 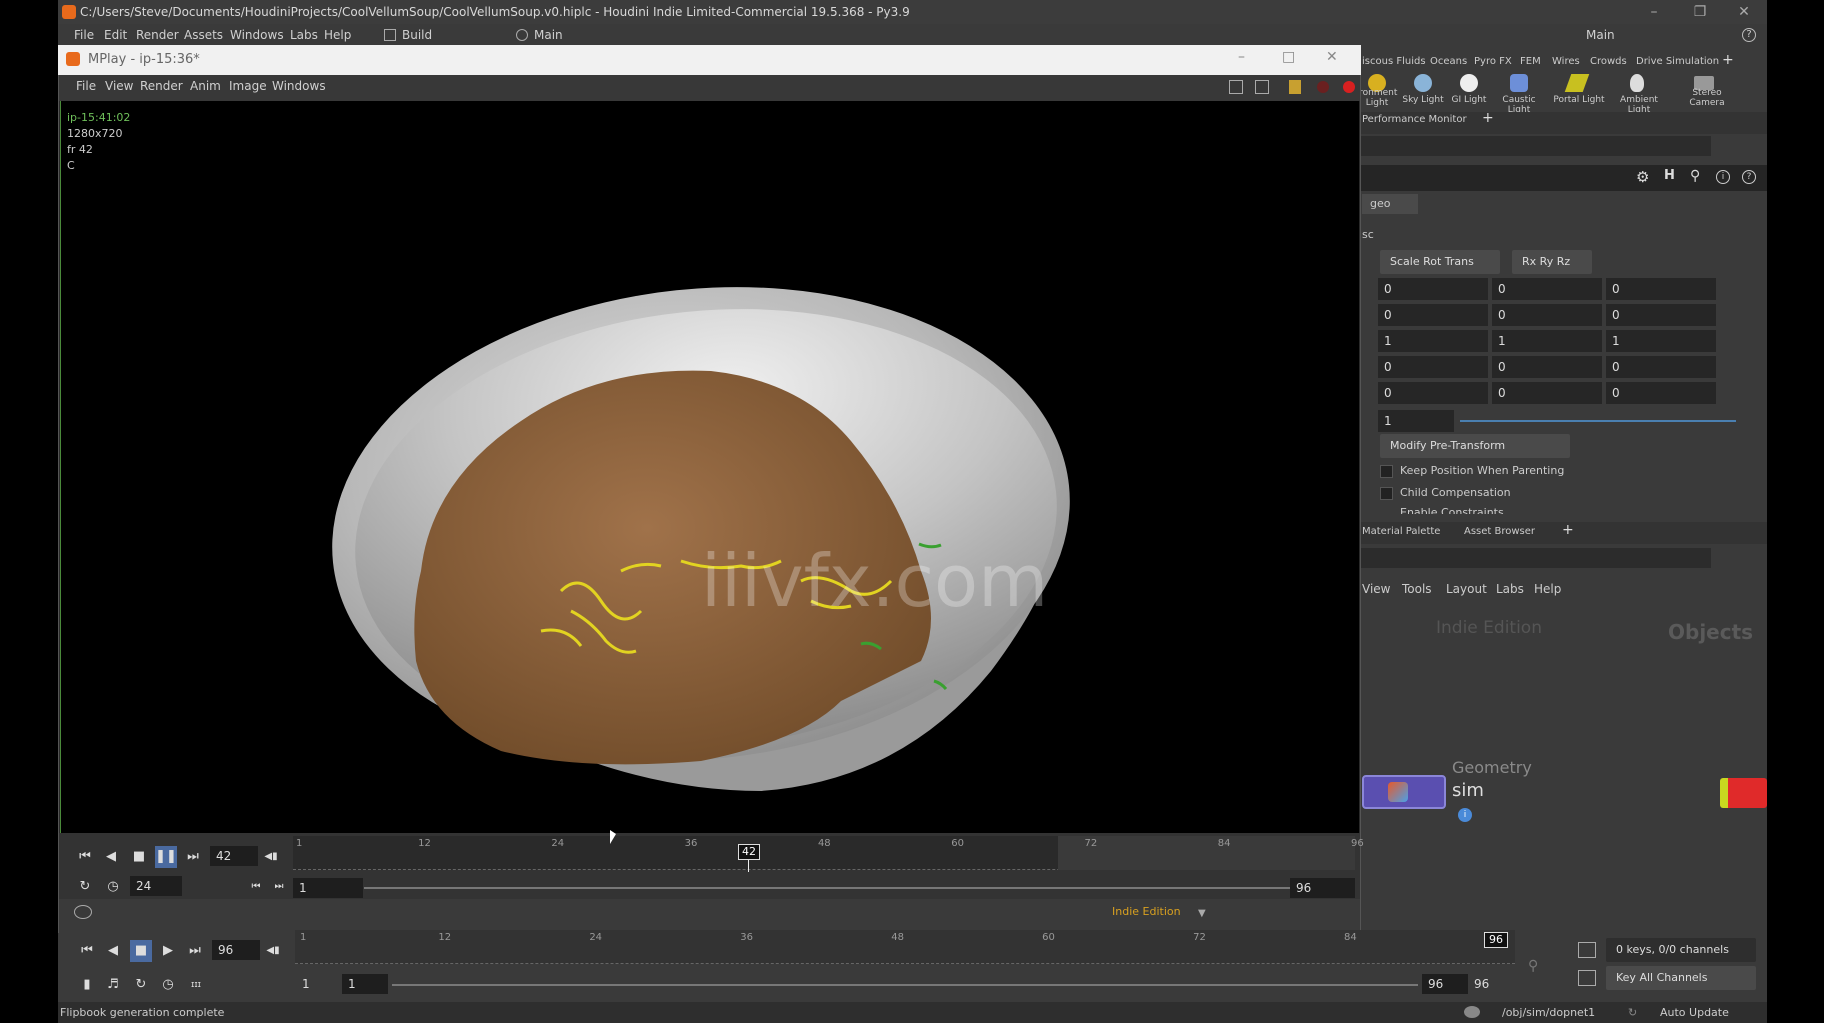 What do you see at coordinates (1493, 61) in the screenshot?
I see `shelf-tab-pyro: Pyro FX` at bounding box center [1493, 61].